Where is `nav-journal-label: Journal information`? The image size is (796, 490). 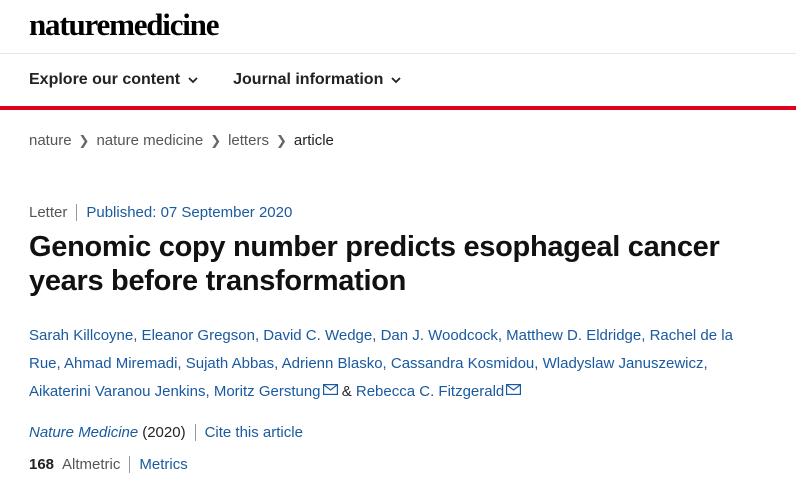 nav-journal-label: Journal information is located at coordinates (308, 79).